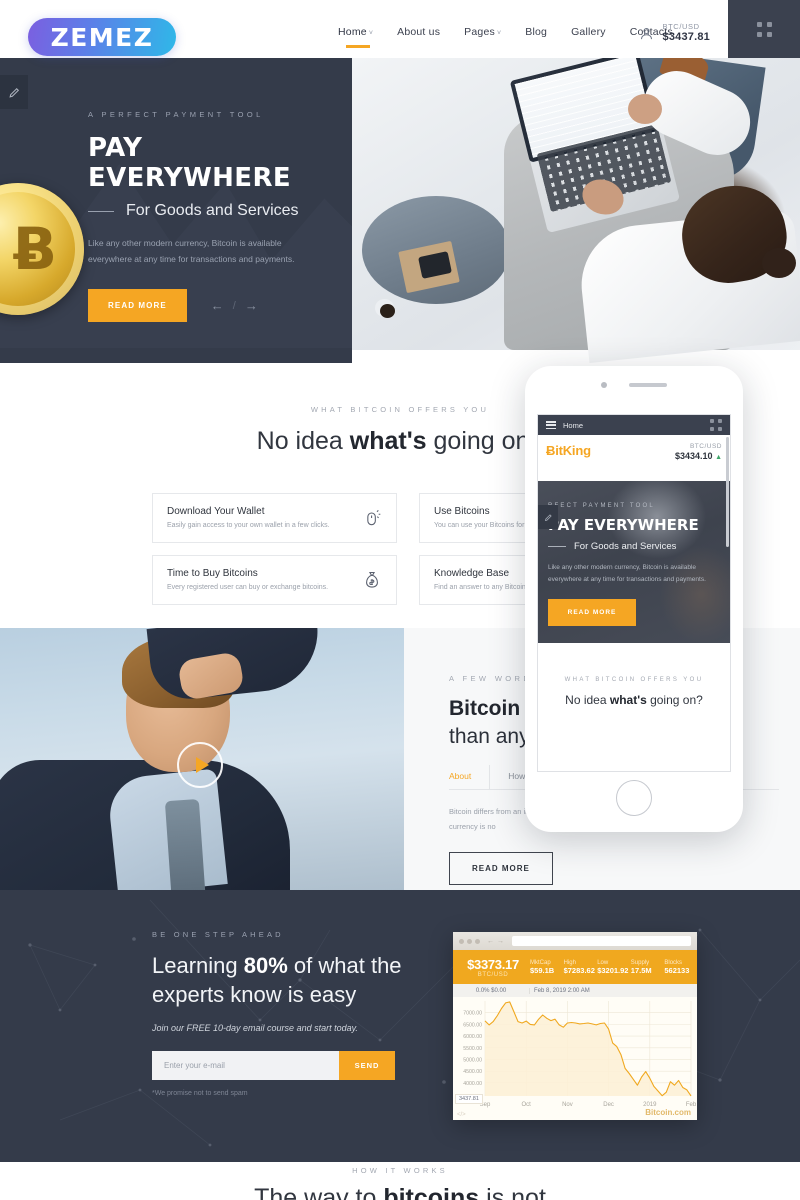 This screenshot has height=1200, width=800. Describe the element at coordinates (542, 967) in the screenshot. I see `widget-stat-mktcap: MktCap $59.1B` at that location.